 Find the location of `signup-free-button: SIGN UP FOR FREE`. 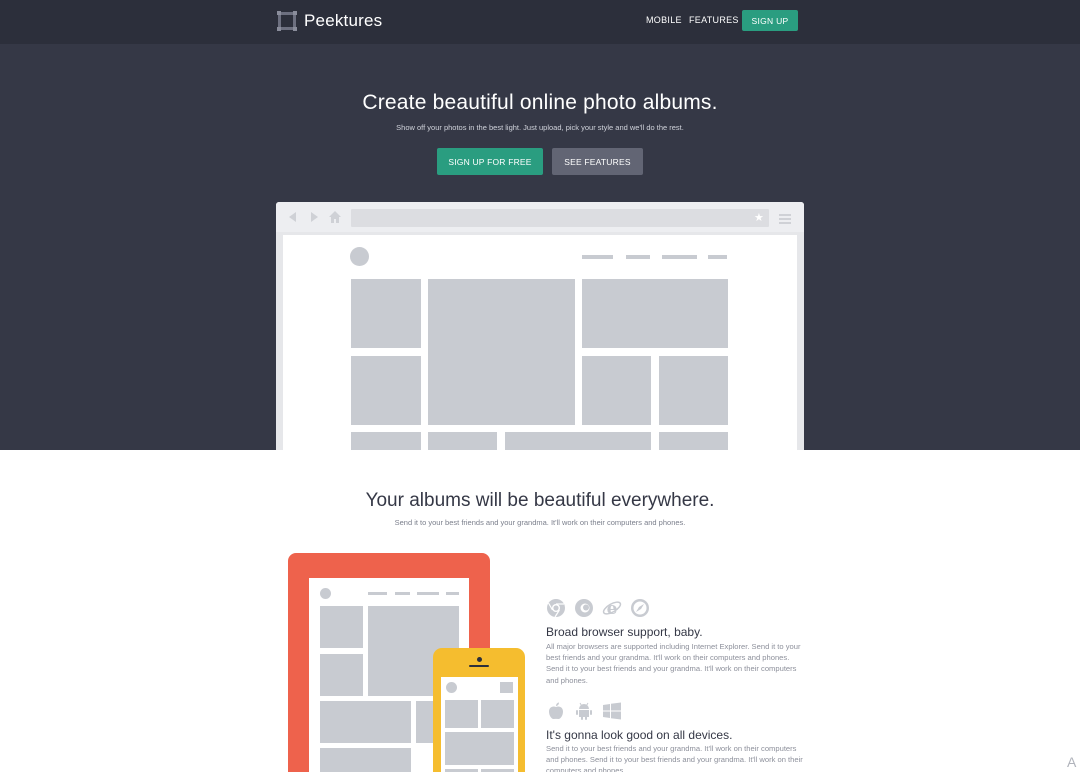

signup-free-button: SIGN UP FOR FREE is located at coordinates (490, 161).